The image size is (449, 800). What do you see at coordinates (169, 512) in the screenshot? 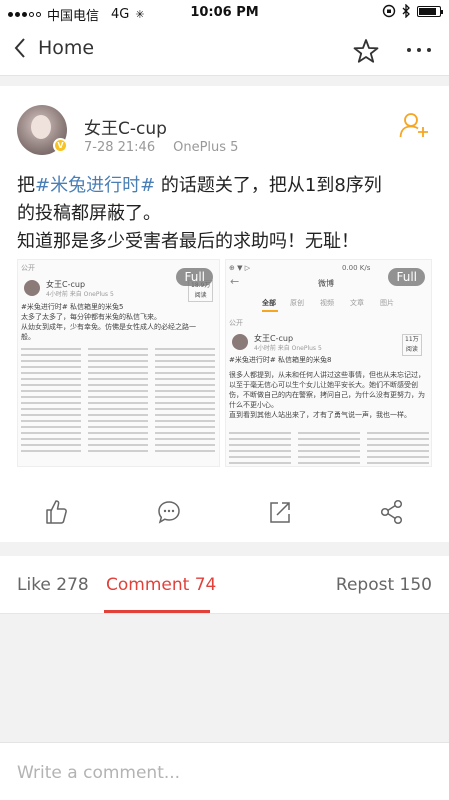
I see `comment-icon` at bounding box center [169, 512].